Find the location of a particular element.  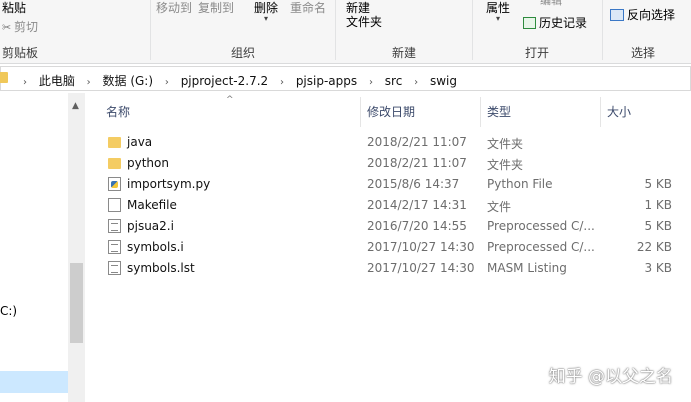

new-folder-button: 新建 文件夹 is located at coordinates (364, 15).